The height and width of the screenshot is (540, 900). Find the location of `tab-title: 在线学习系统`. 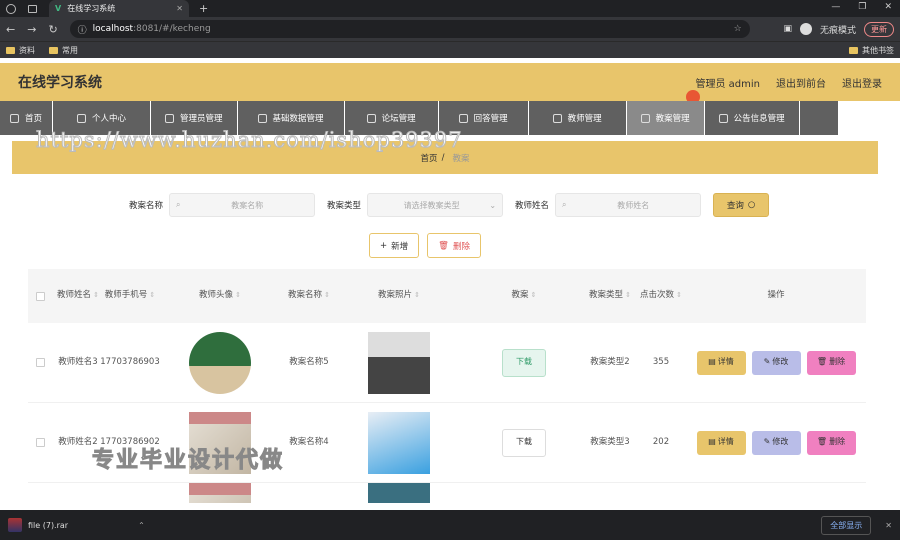

tab-title: 在线学习系统 is located at coordinates (91, 8).